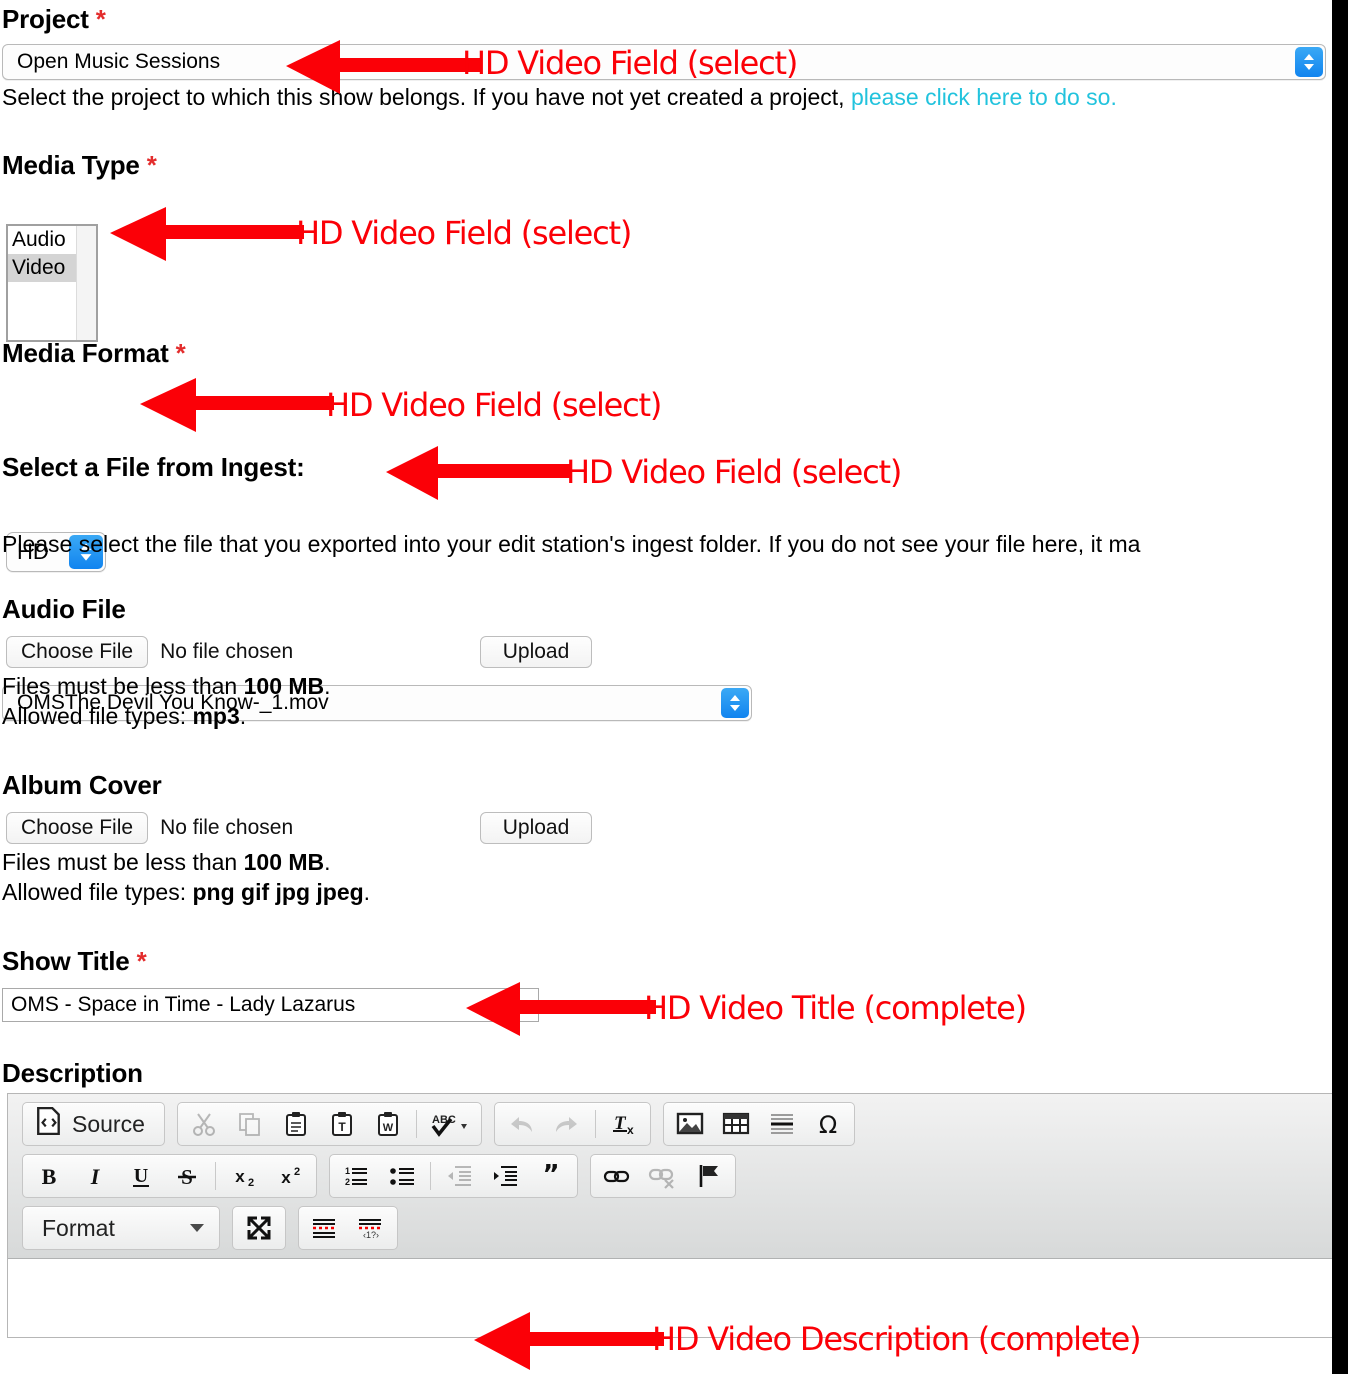 Image resolution: width=1348 pixels, height=1374 pixels. Describe the element at coordinates (108, 1123) in the screenshot. I see `source-label: Source` at that location.